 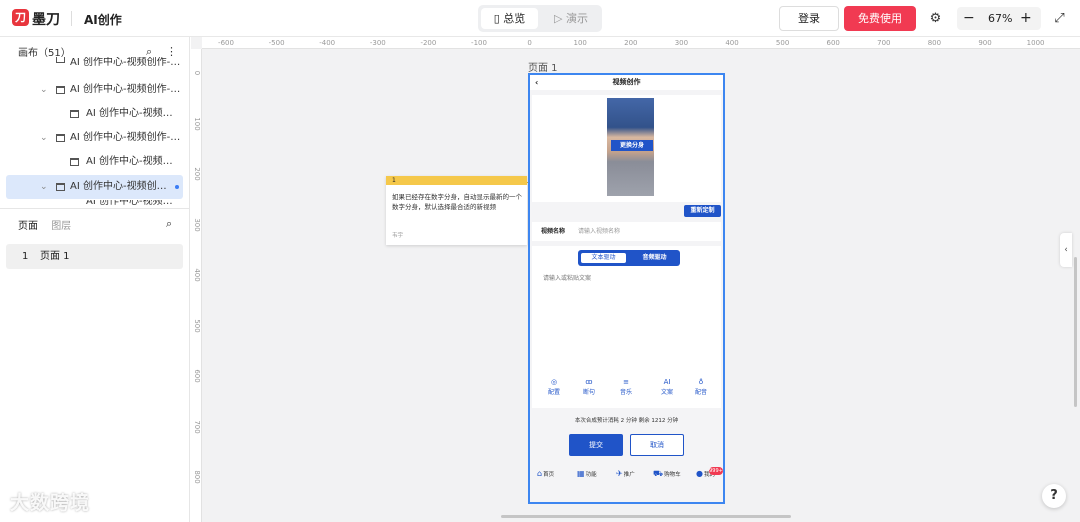 What do you see at coordinates (276, 43) in the screenshot?
I see `ruler-tick-label: -500` at bounding box center [276, 43].